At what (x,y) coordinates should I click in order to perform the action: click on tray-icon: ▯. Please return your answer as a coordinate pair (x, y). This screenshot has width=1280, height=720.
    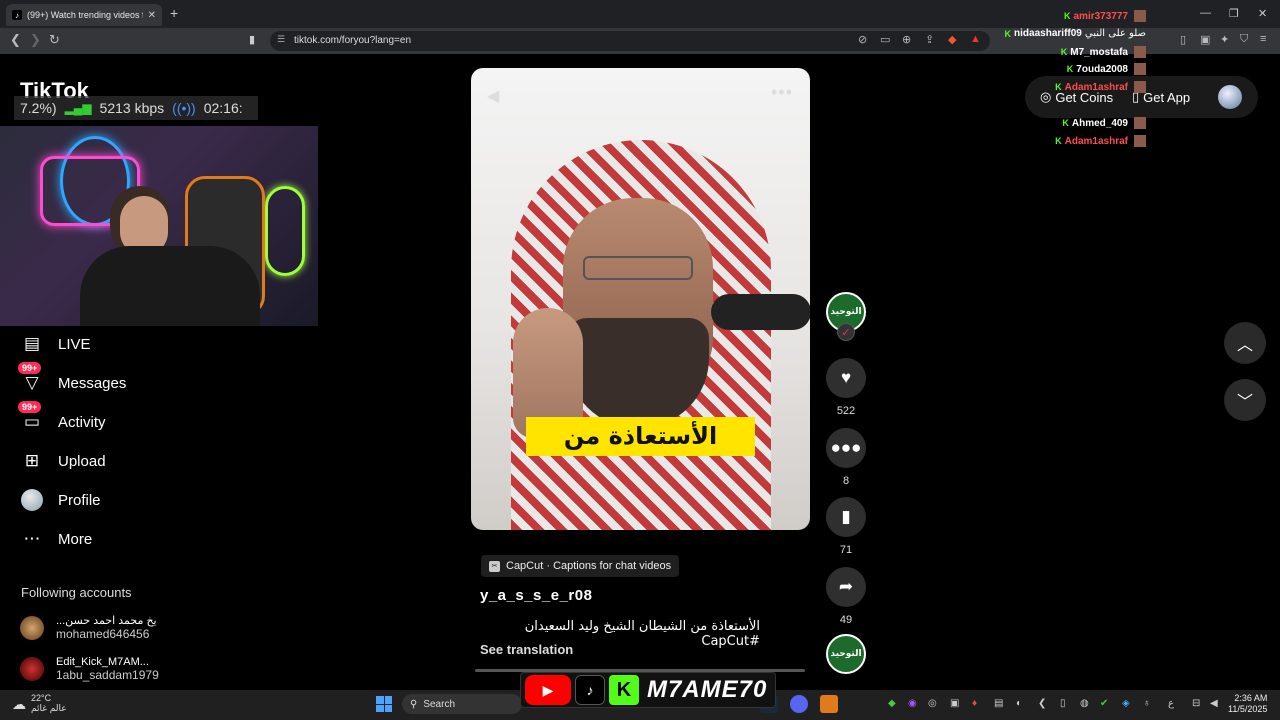
    Looking at the image, I should click on (1063, 703).